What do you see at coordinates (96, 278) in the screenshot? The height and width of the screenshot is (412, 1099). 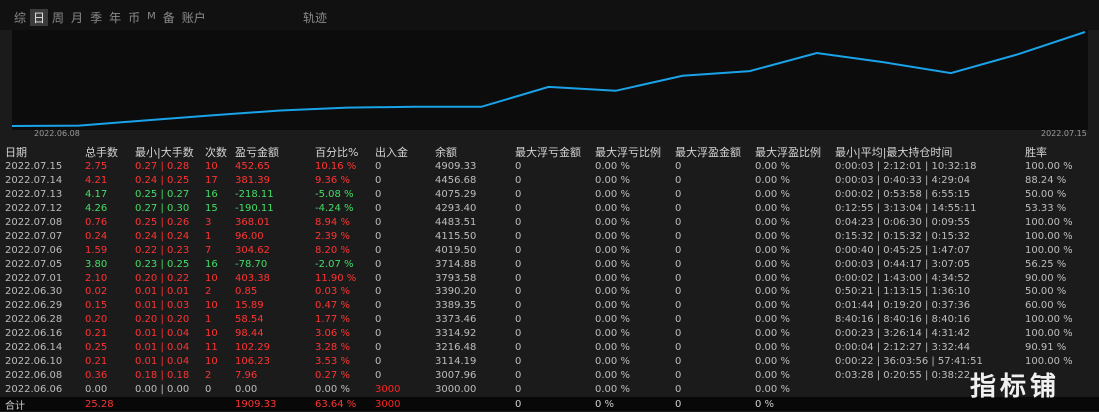 I see `cell-lots: 2.10` at bounding box center [96, 278].